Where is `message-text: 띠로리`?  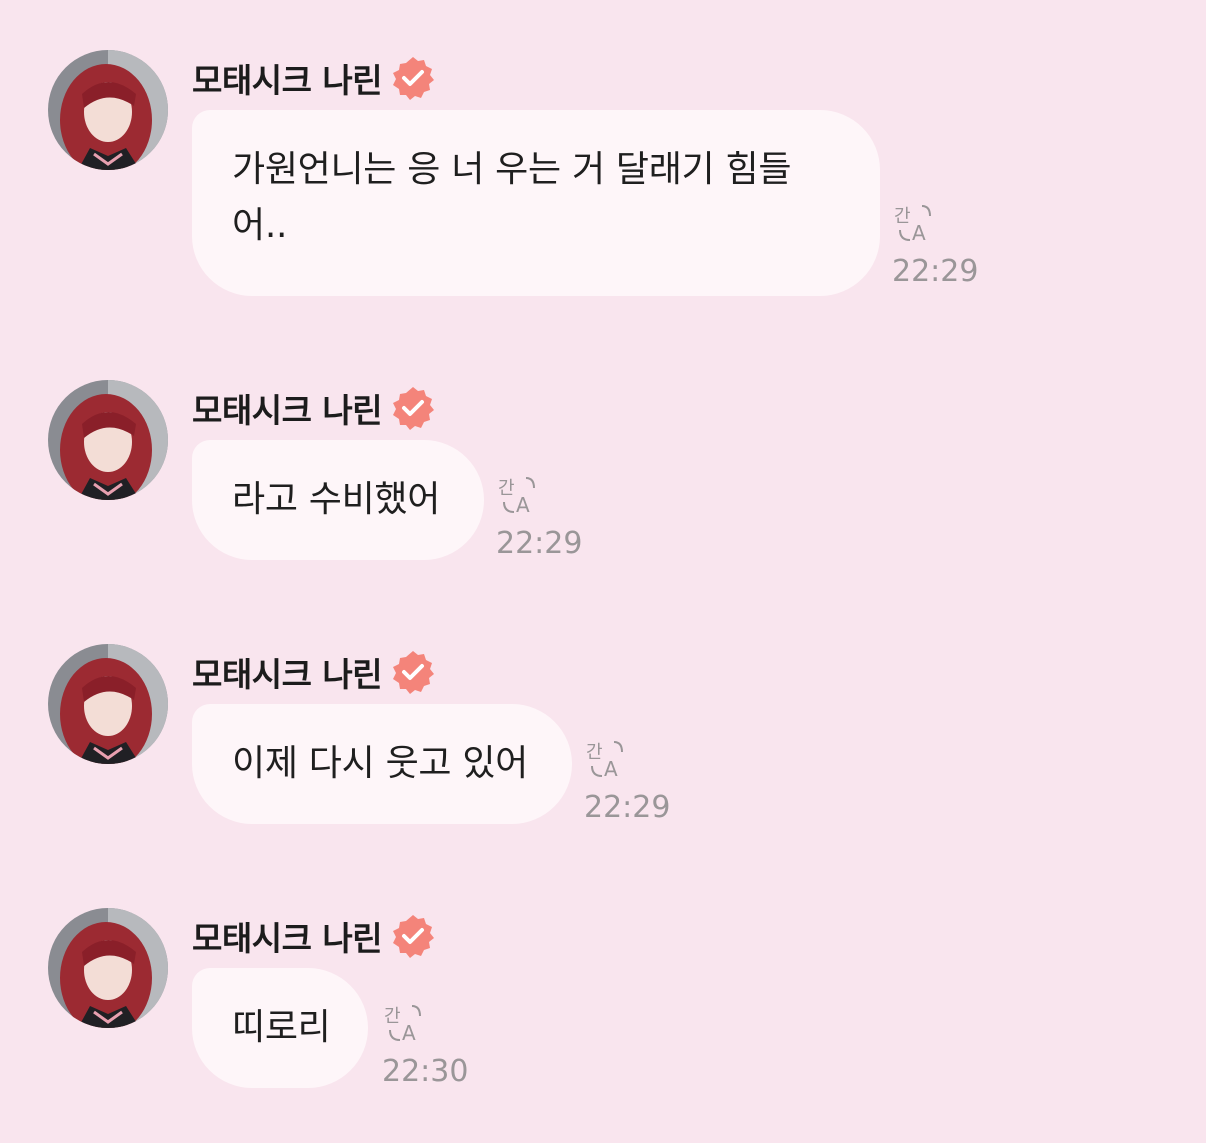
message-text: 띠로리 is located at coordinates (281, 1027).